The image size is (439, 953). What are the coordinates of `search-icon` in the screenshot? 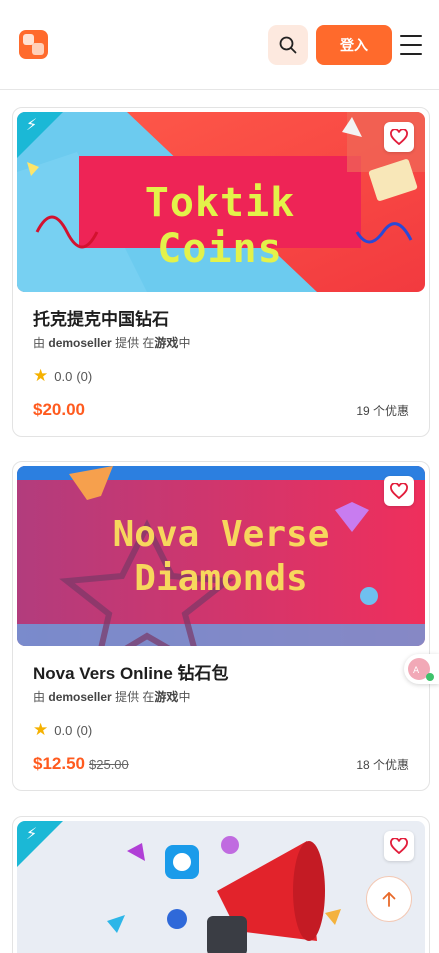 It's located at (288, 45).